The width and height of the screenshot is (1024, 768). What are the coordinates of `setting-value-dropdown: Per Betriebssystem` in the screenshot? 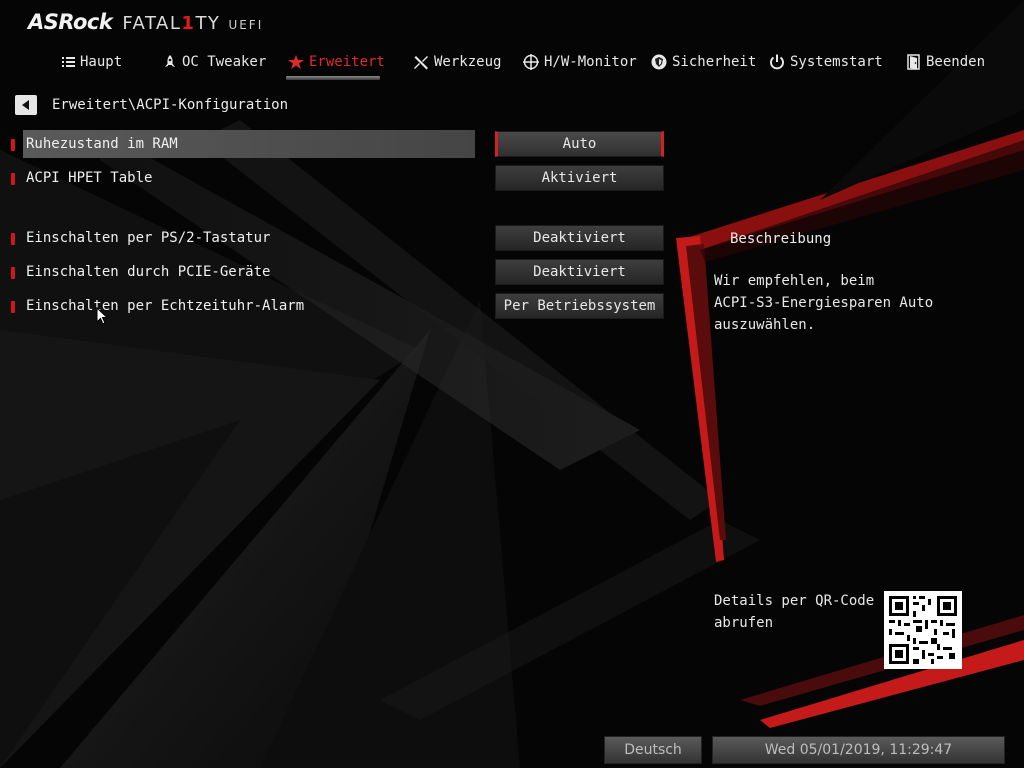 It's located at (579, 306).